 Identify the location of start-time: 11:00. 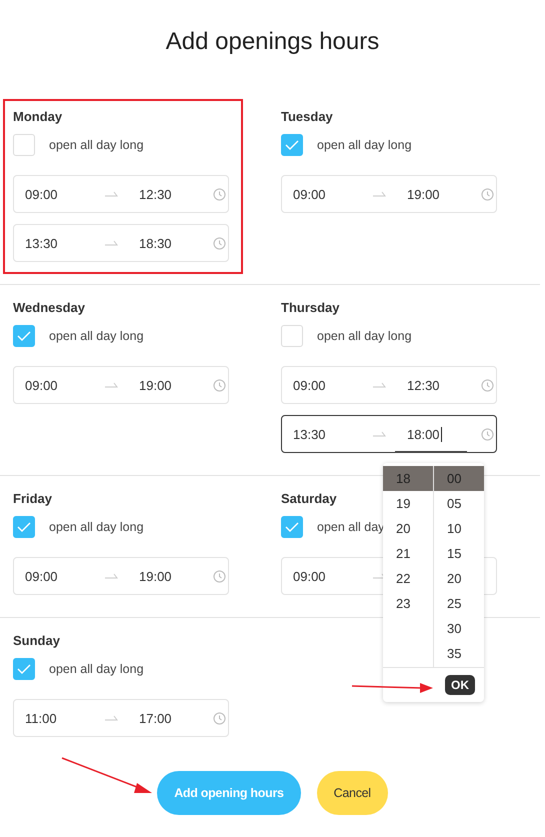
(41, 718).